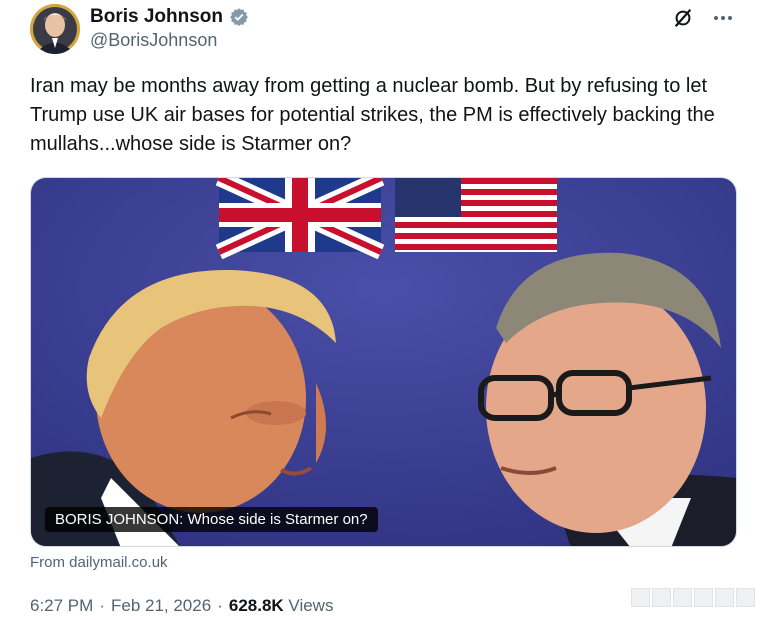  I want to click on uk-flag, so click(300, 219).